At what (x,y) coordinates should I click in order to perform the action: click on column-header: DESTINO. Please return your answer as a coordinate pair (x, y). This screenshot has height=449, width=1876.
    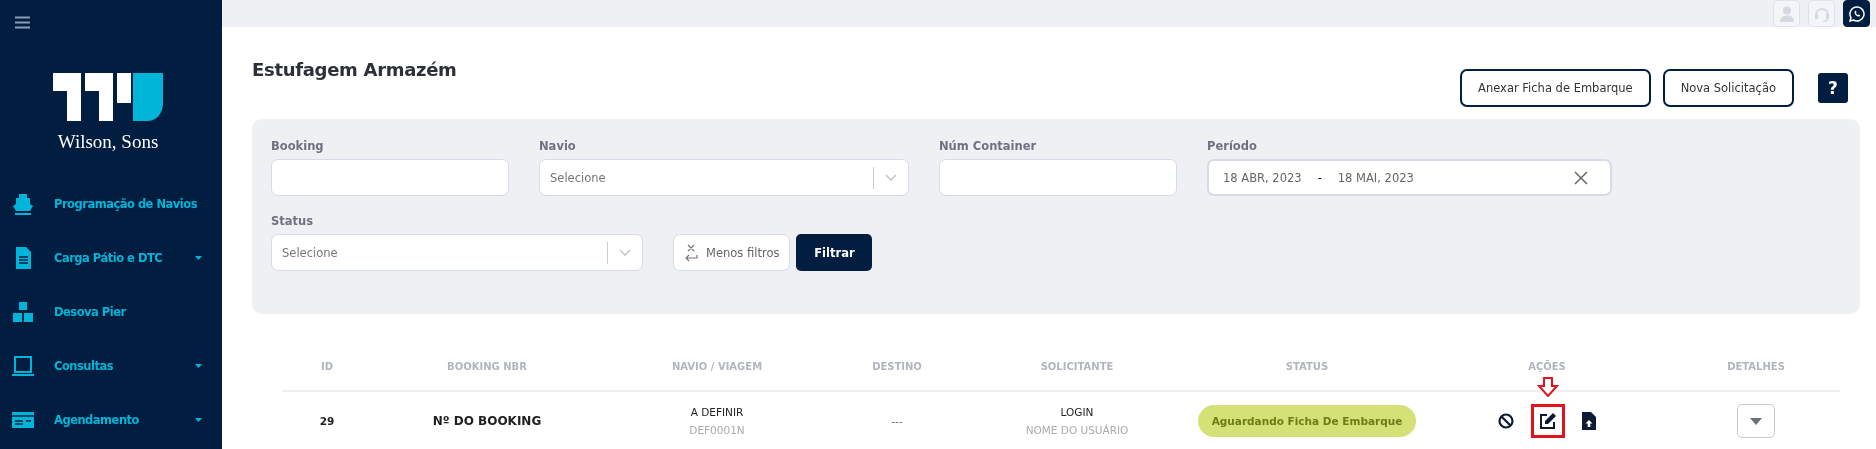
    Looking at the image, I should click on (897, 366).